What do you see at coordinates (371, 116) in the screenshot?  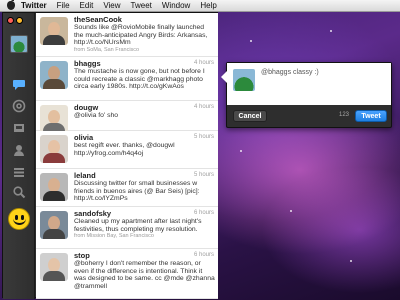 I see `tweet-button: Tweet` at bounding box center [371, 116].